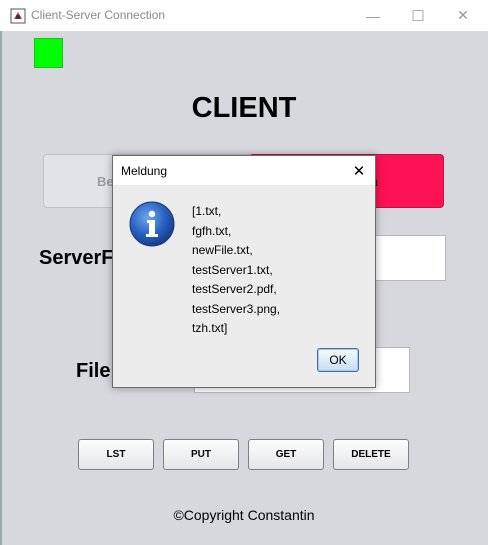 The height and width of the screenshot is (545, 488). What do you see at coordinates (234, 289) in the screenshot?
I see `file-list-item: testServer2.pdf,` at bounding box center [234, 289].